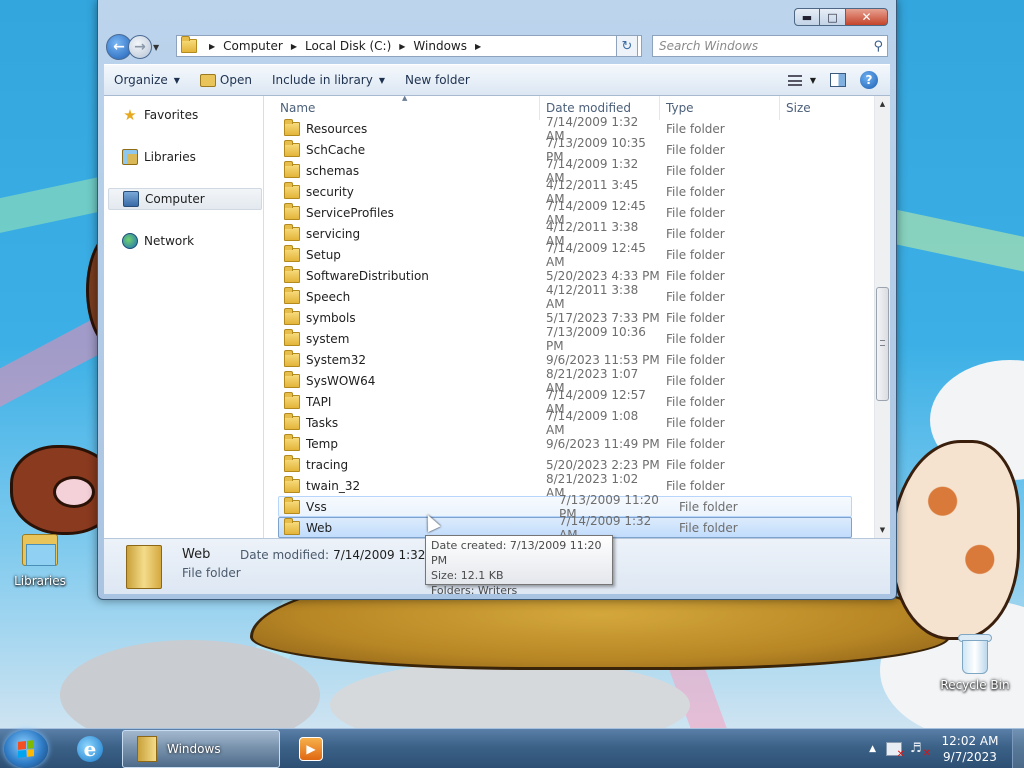 The image size is (1024, 768). Describe the element at coordinates (403, 169) in the screenshot. I see `file-name-cell: schemas` at that location.